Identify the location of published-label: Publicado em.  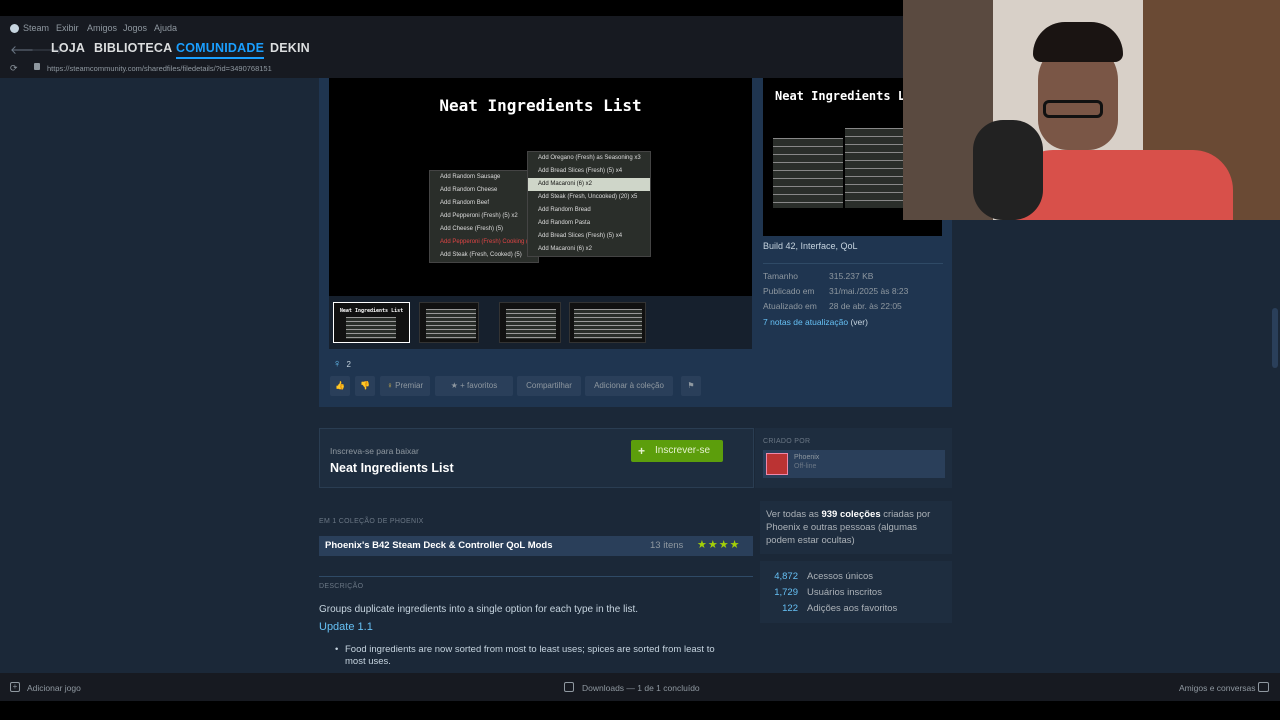
(789, 291).